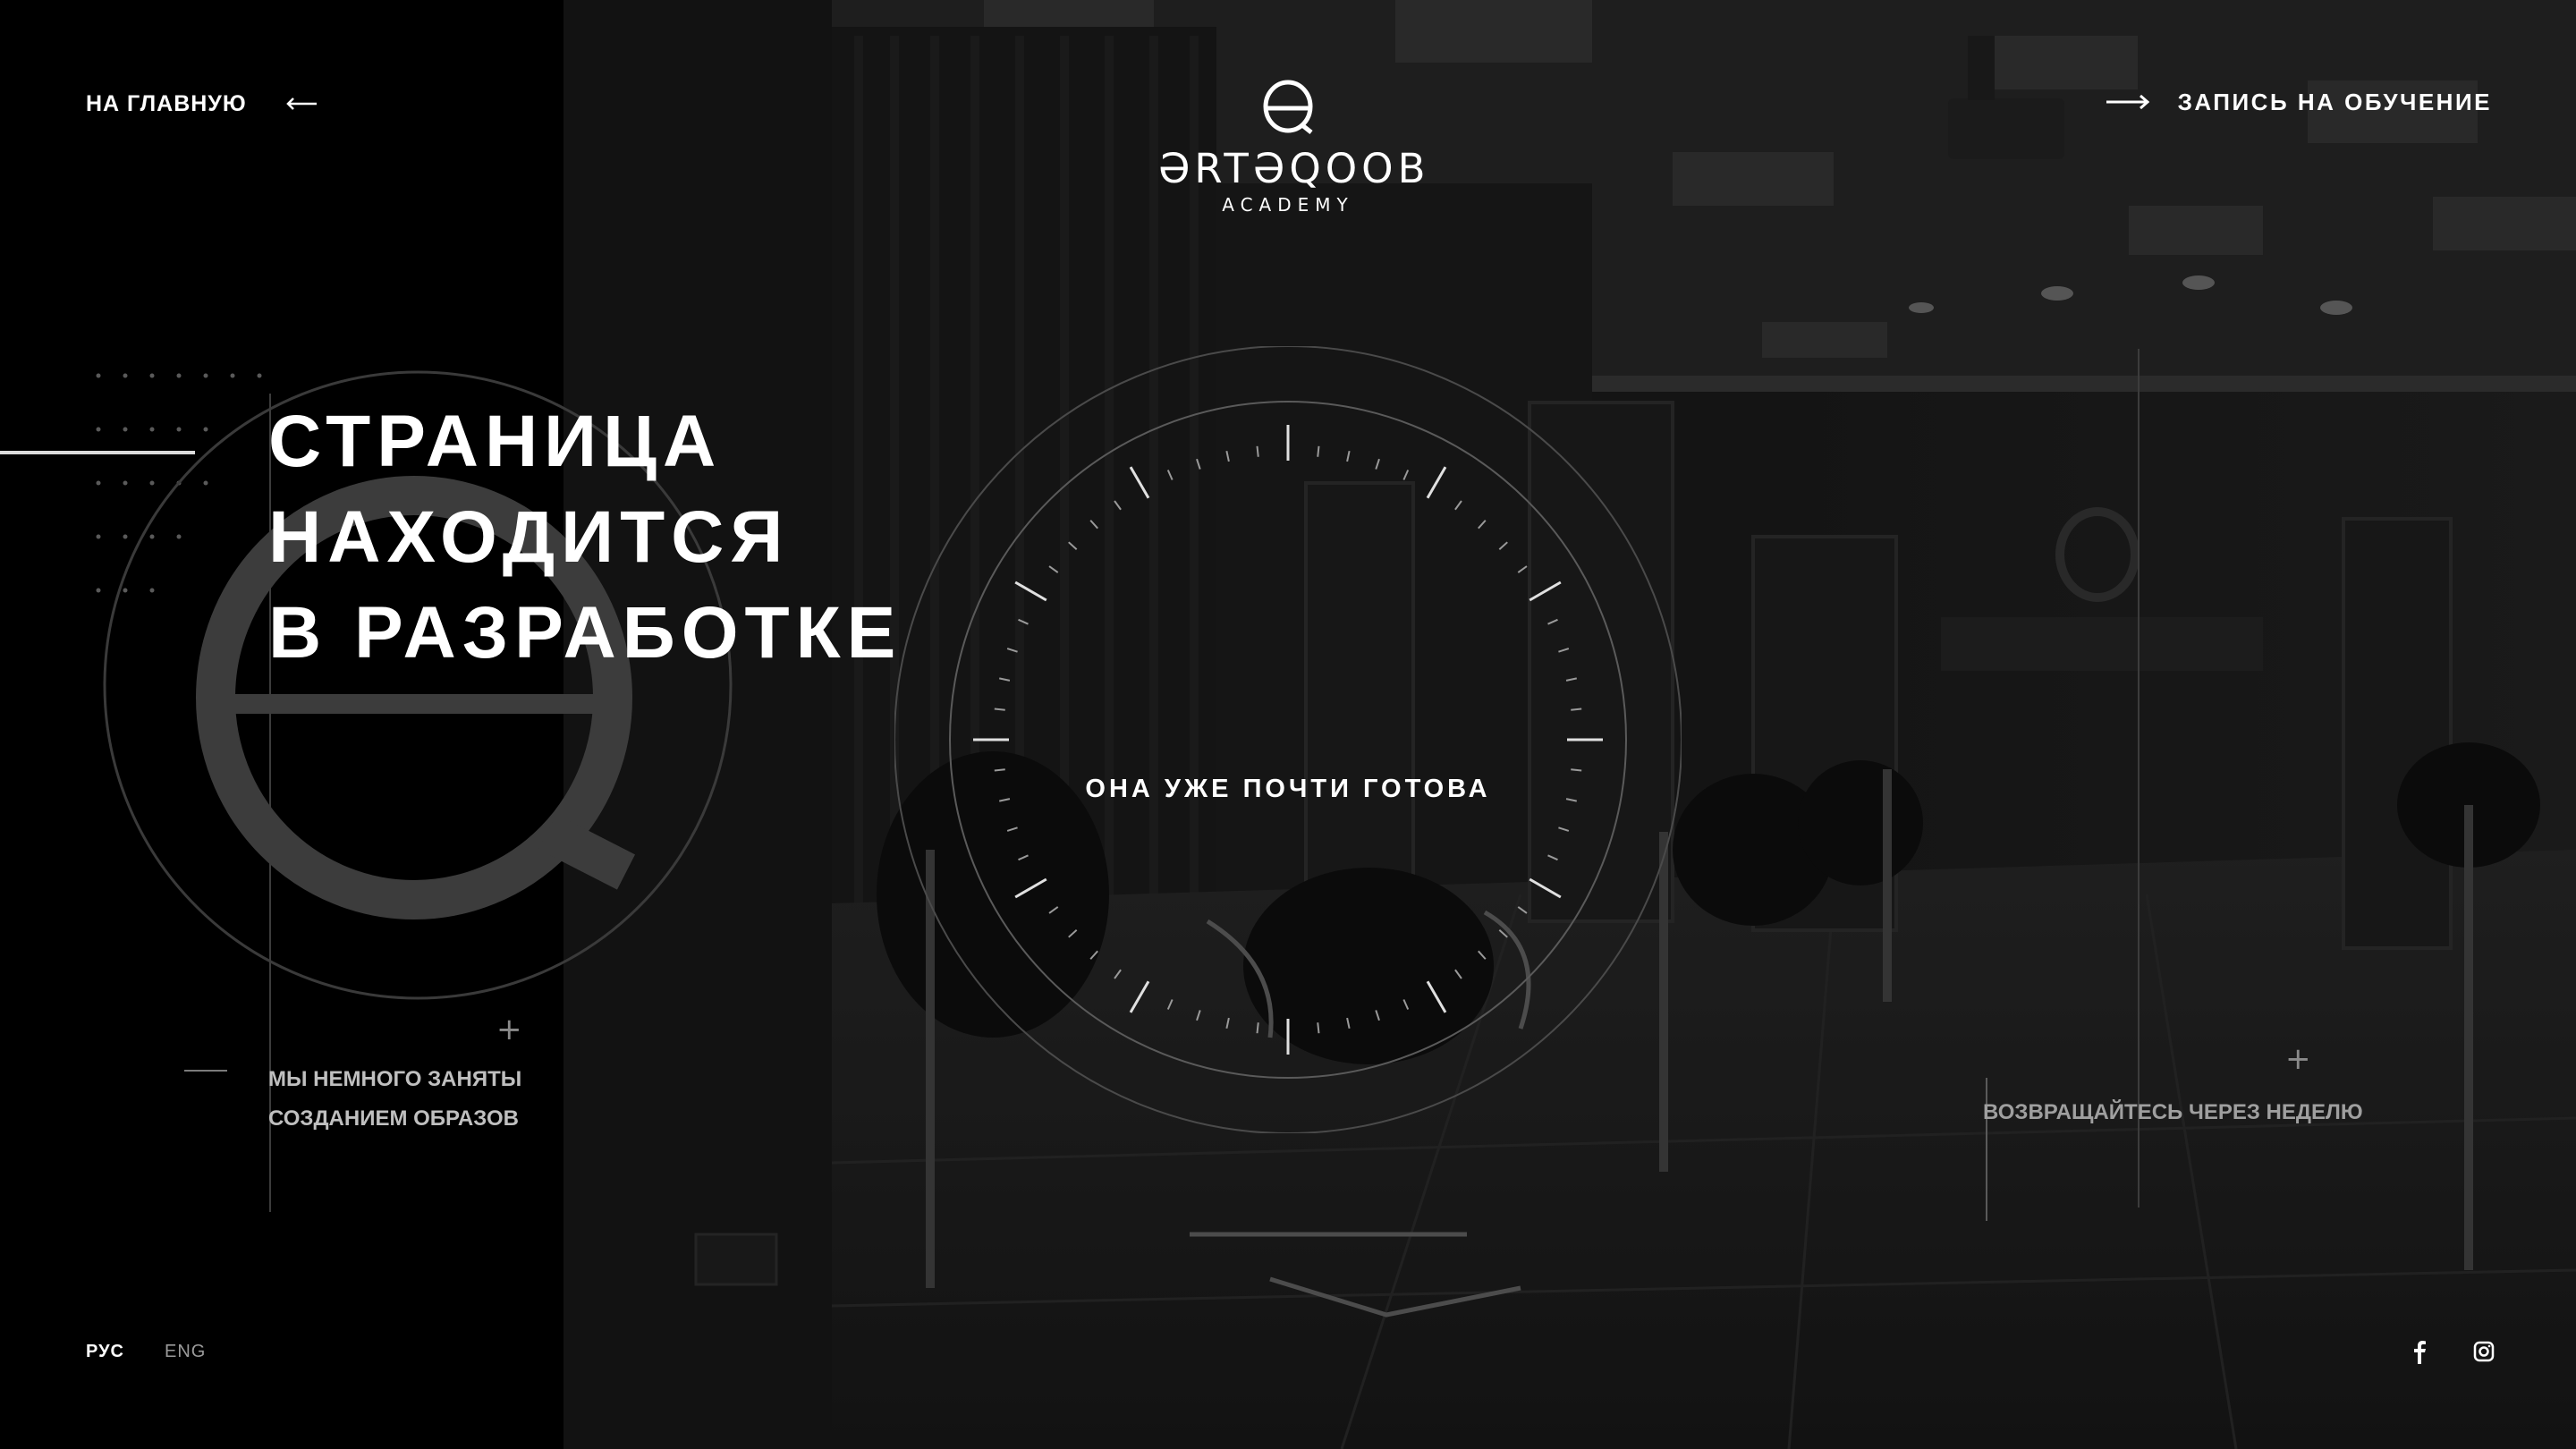  I want to click on enroll-link: ЗАПИСЬ НА ОБУЧЕНИЕ, so click(2299, 102).